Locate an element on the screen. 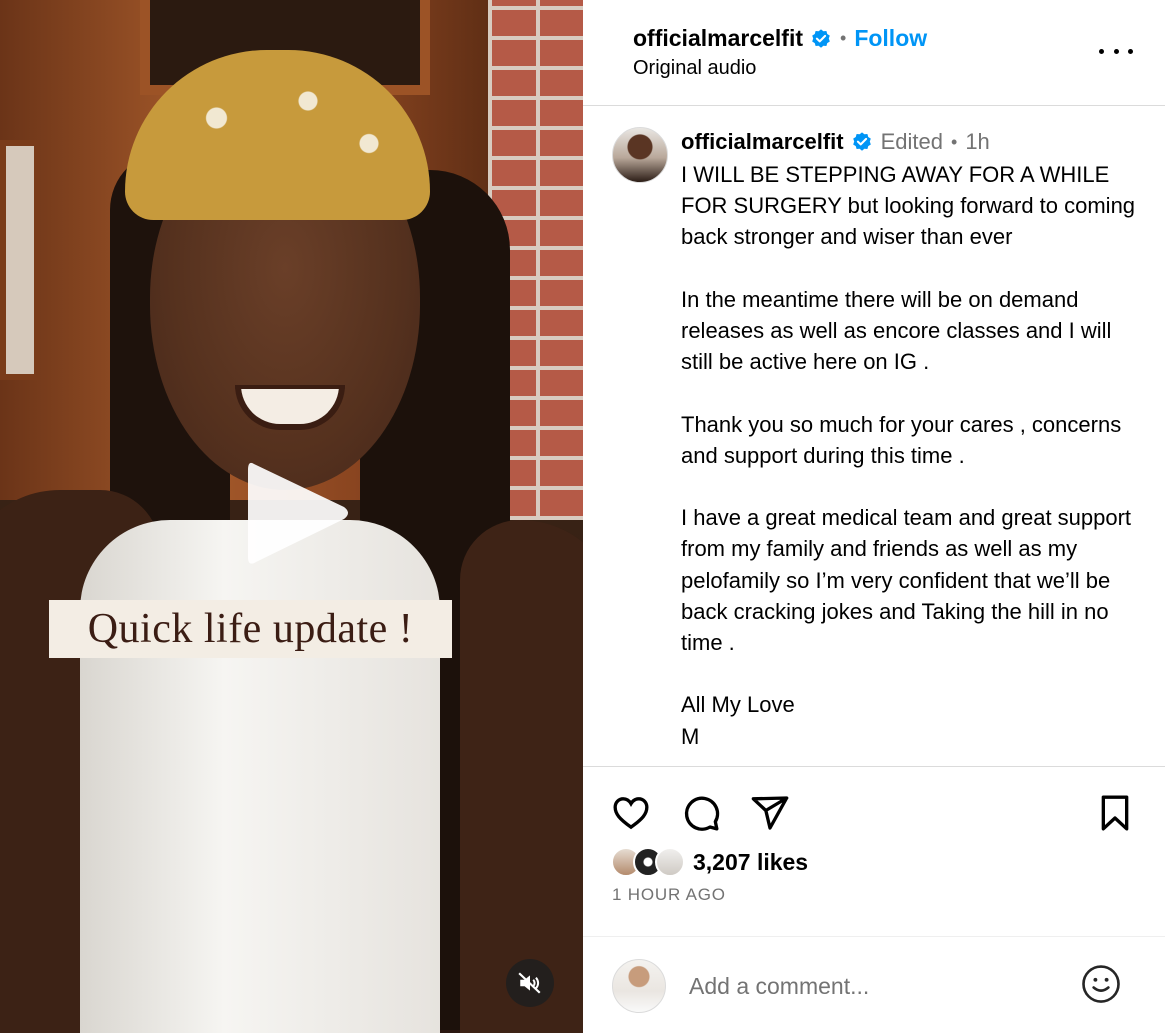  video-caption-overlay: Quick life update ! is located at coordinates (250, 629).